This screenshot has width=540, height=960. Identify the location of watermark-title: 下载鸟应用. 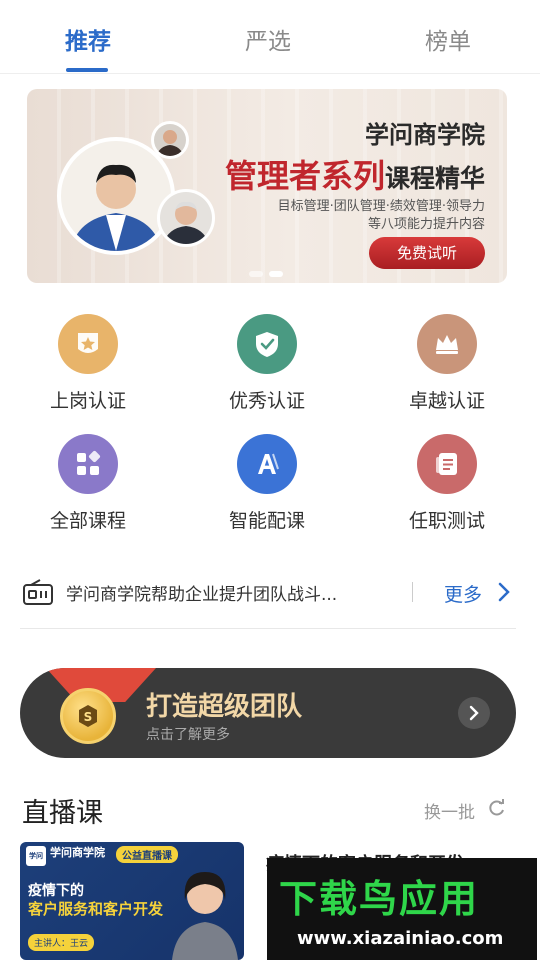
(379, 899).